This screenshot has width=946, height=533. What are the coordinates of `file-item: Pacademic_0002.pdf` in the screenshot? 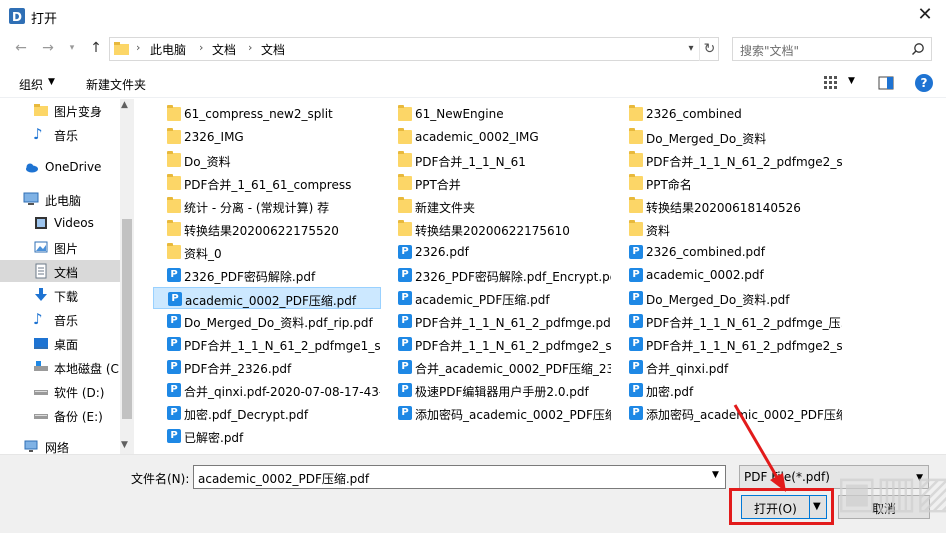 It's located at (729, 275).